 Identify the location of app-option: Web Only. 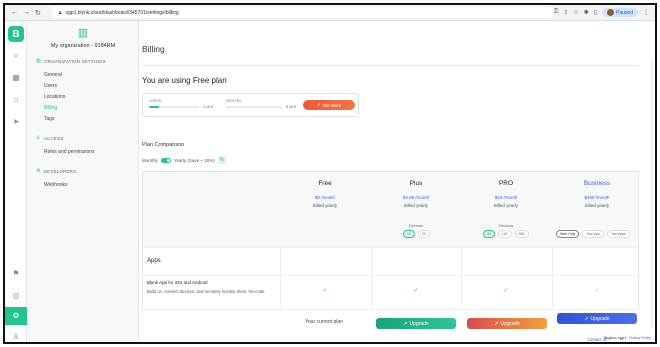
(568, 234).